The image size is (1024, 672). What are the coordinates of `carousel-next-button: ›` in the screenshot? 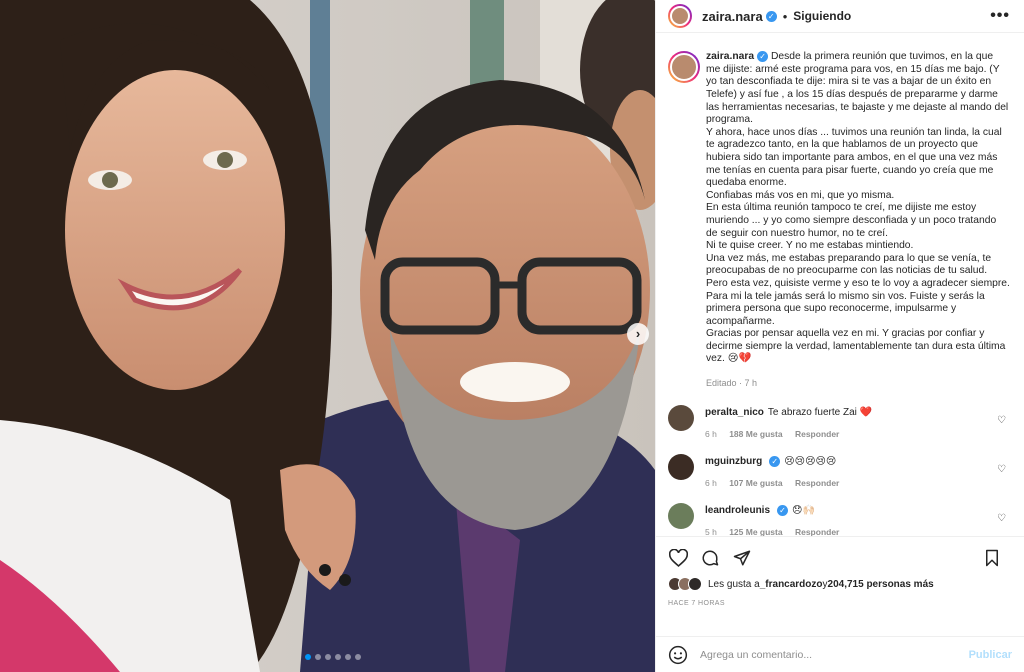 It's located at (638, 334).